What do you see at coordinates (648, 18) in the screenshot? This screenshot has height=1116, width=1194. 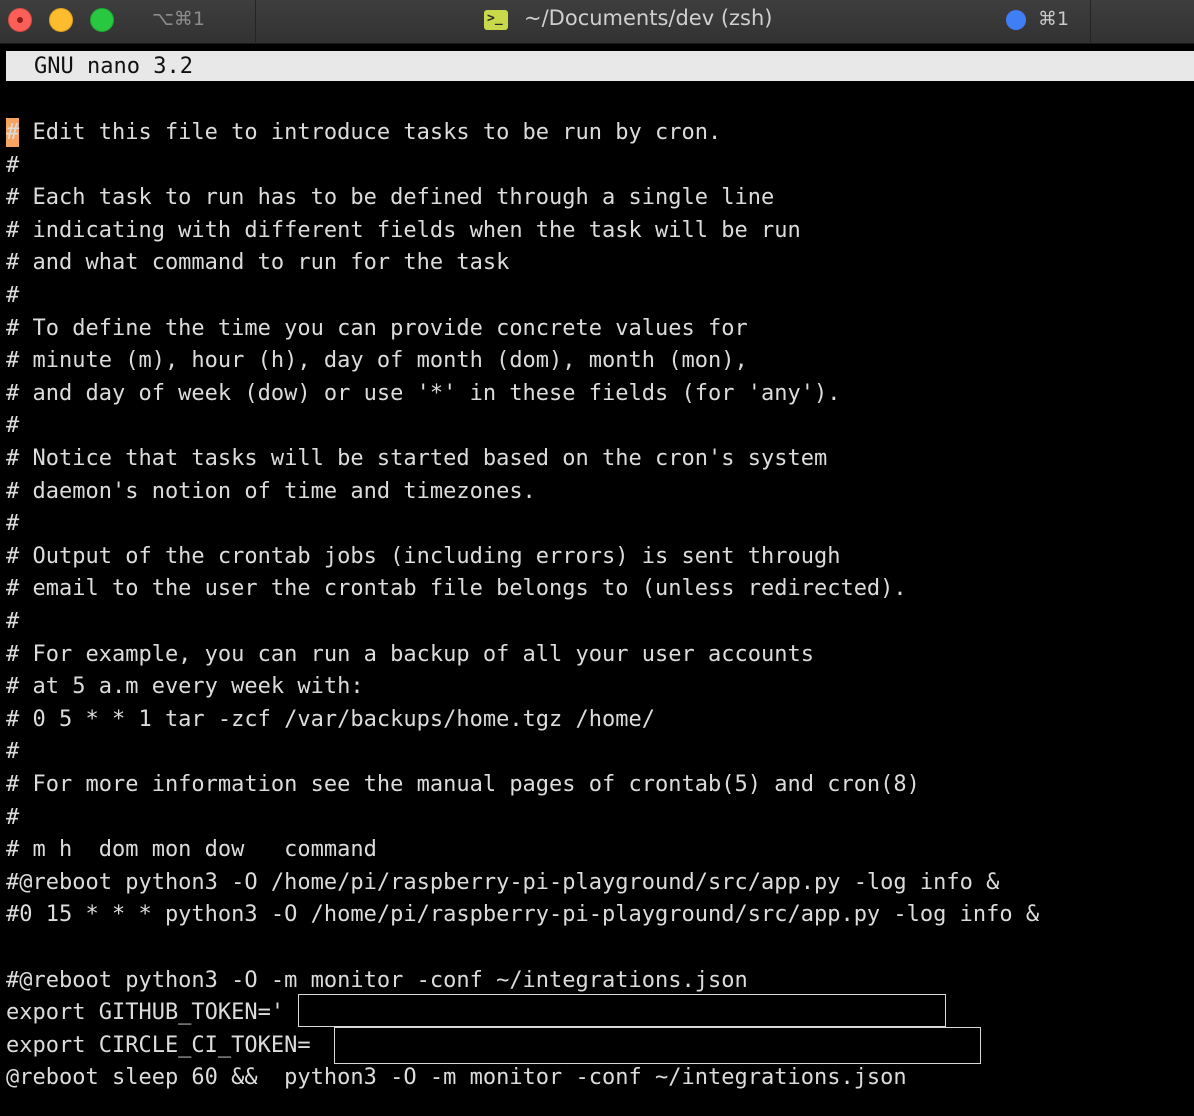 I see `window-title: ~/Documents/dev (zsh)` at bounding box center [648, 18].